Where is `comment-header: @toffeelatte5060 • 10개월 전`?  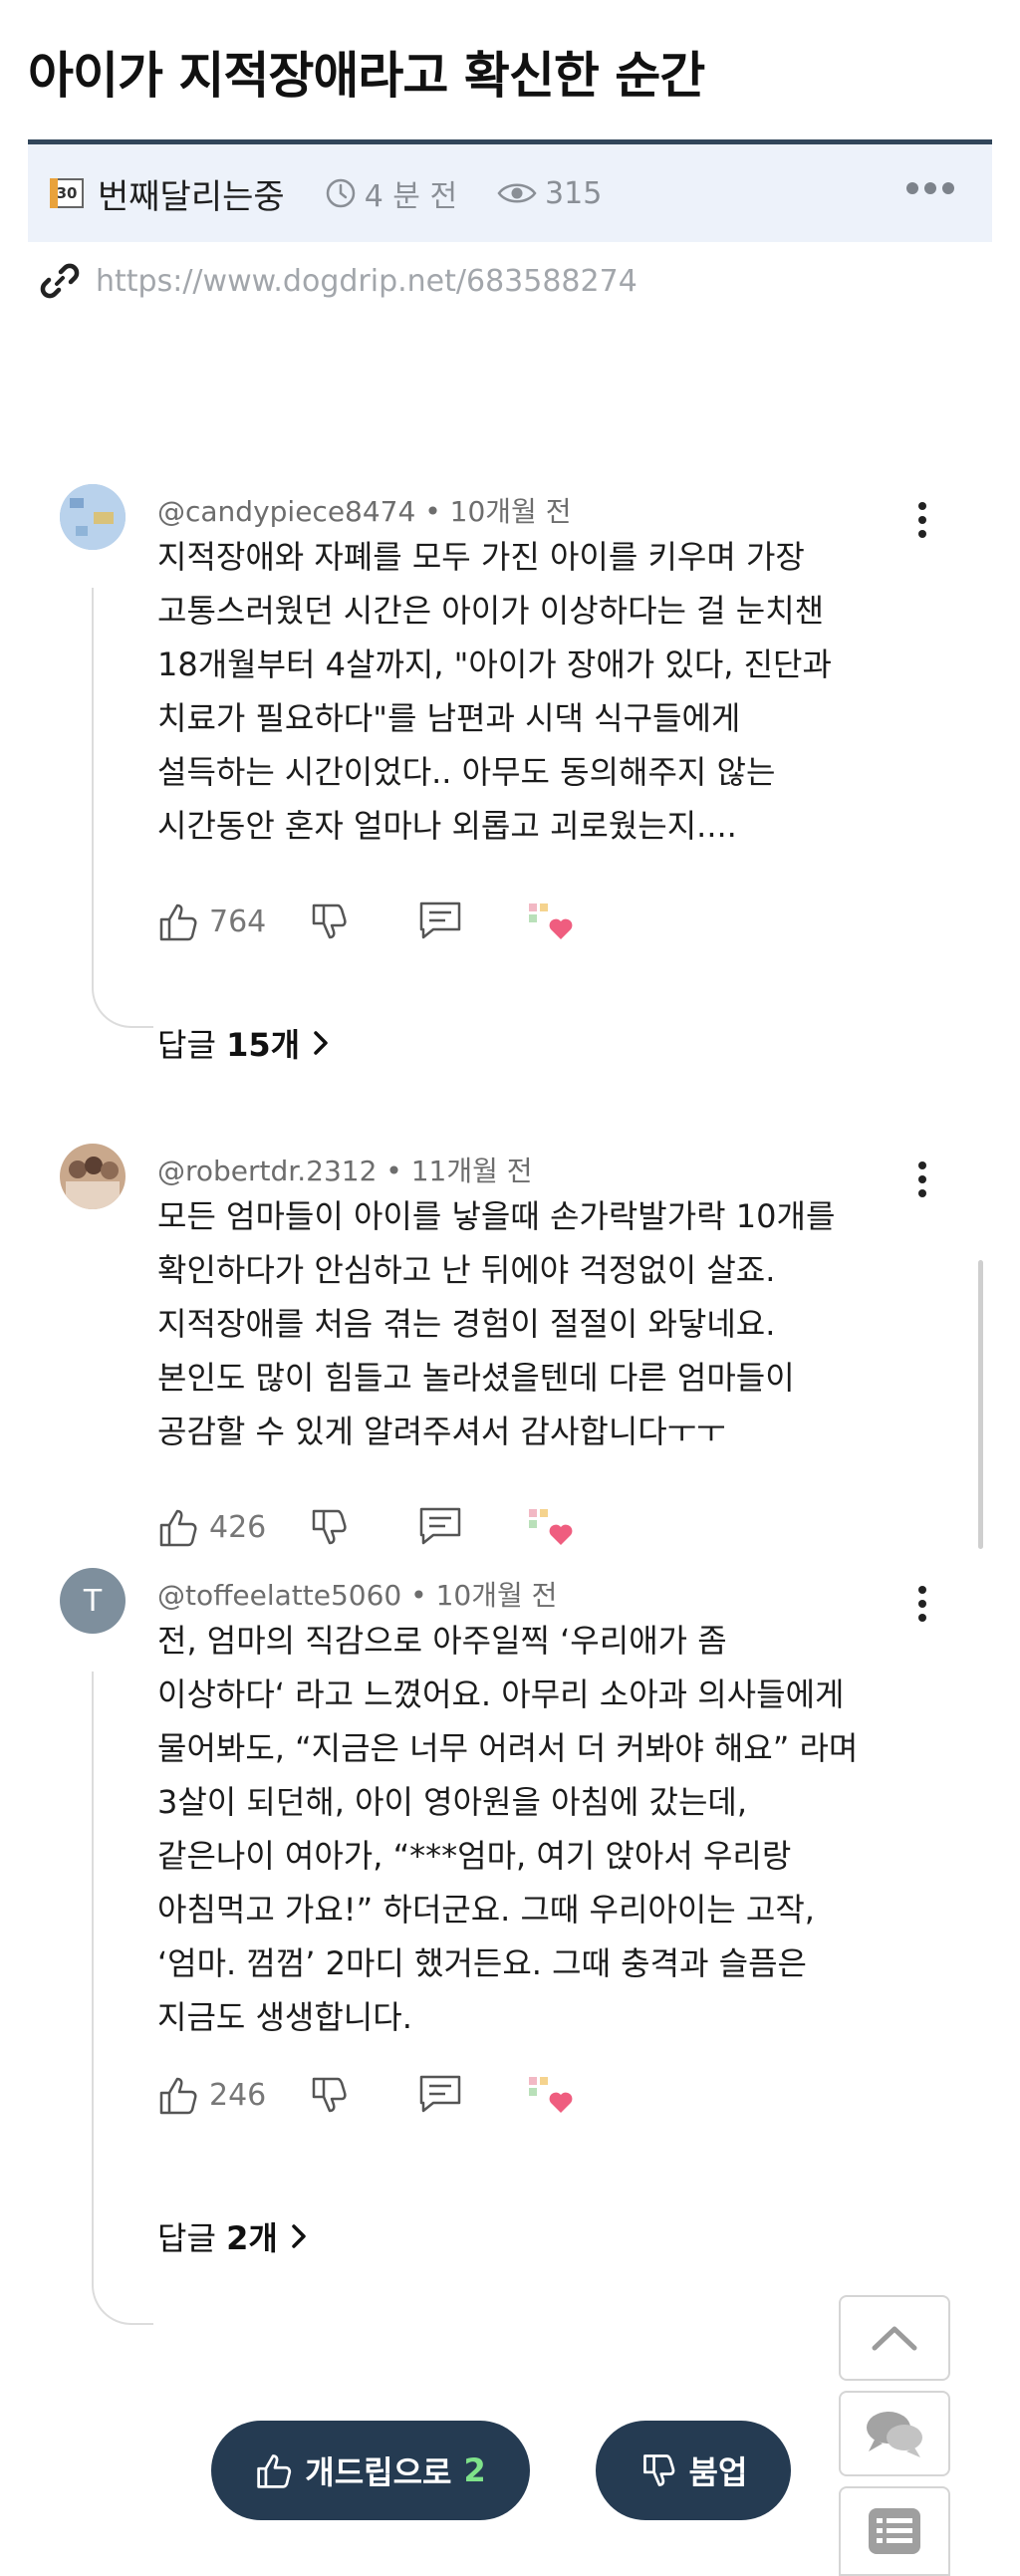 comment-header: @toffeelatte5060 • 10개월 전 is located at coordinates (357, 1595).